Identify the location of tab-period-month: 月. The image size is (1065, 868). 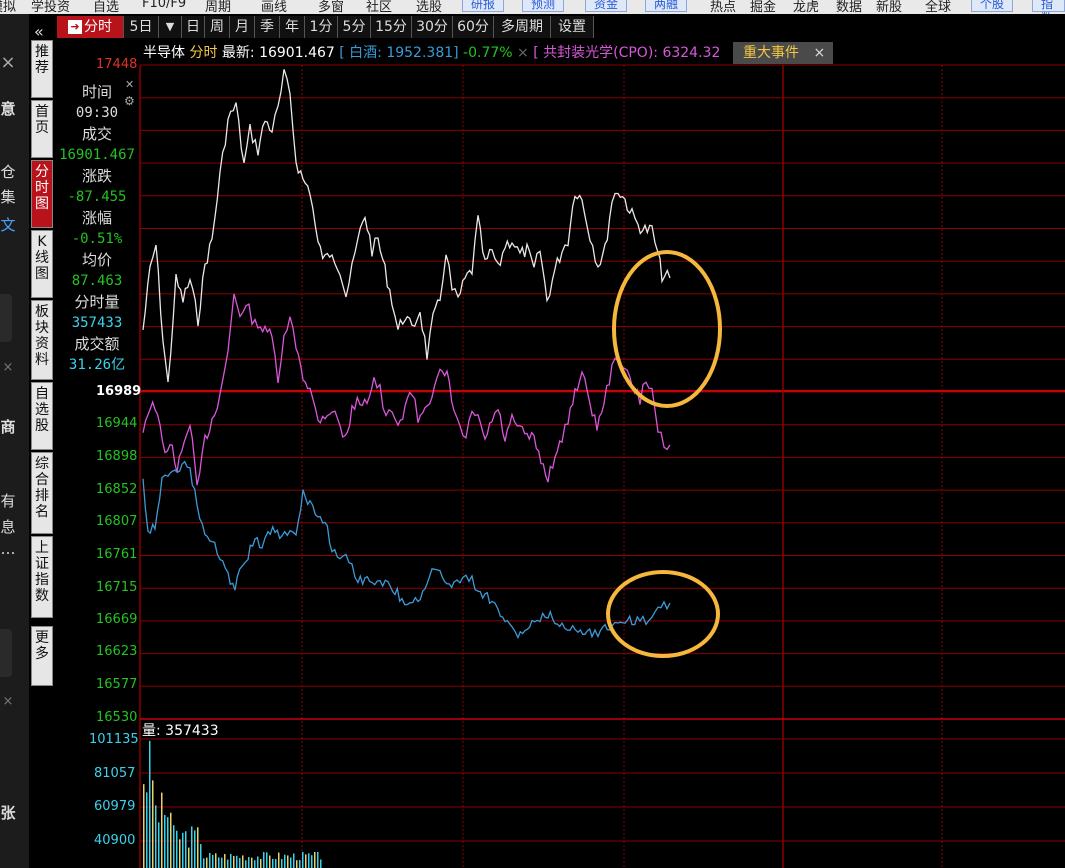
(242, 27).